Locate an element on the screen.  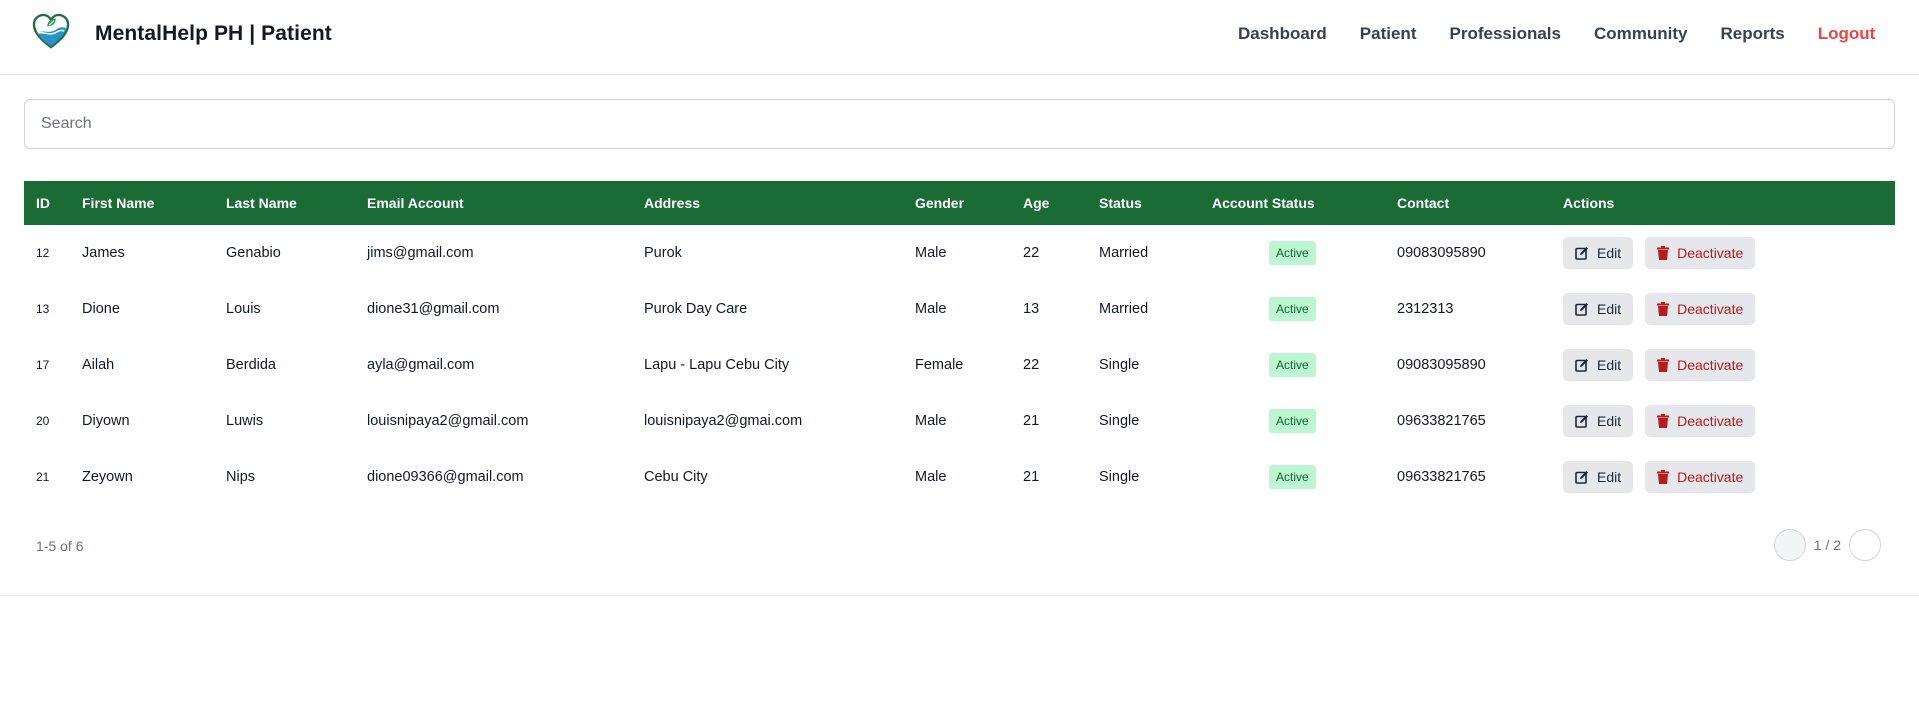
pagination-range: 1-5 of 6 is located at coordinates (60, 546).